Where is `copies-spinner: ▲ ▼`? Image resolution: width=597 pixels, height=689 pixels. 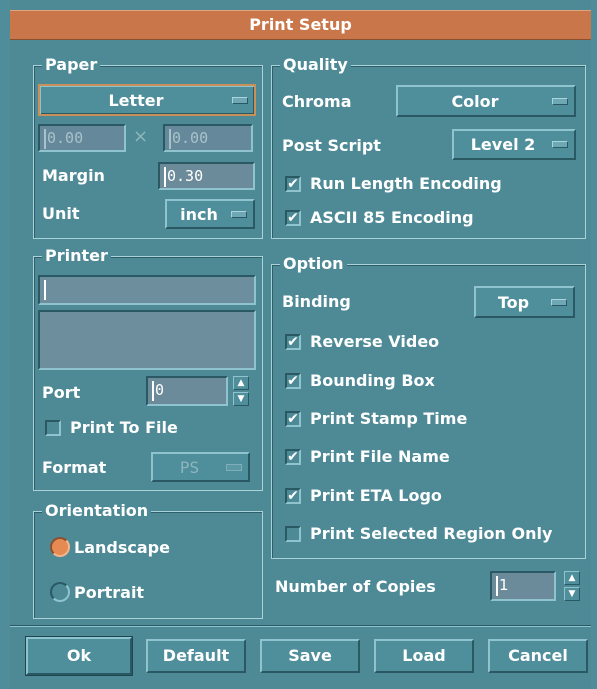 copies-spinner: ▲ ▼ is located at coordinates (572, 586).